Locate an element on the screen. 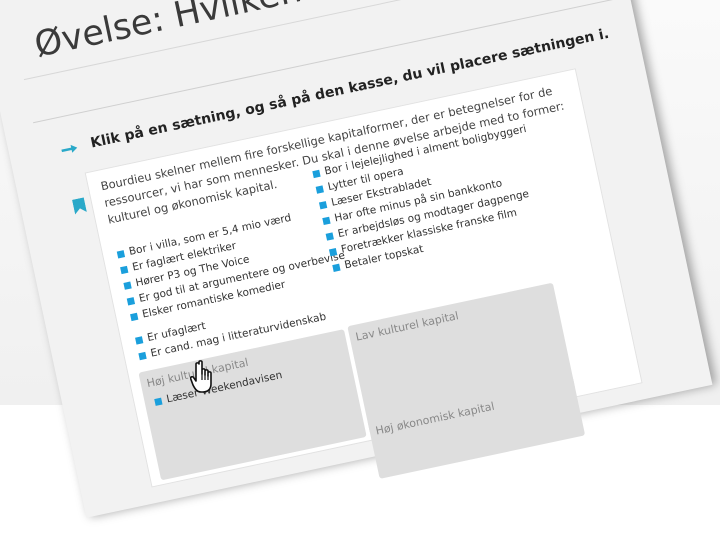  bookmark-icon is located at coordinates (79, 206).